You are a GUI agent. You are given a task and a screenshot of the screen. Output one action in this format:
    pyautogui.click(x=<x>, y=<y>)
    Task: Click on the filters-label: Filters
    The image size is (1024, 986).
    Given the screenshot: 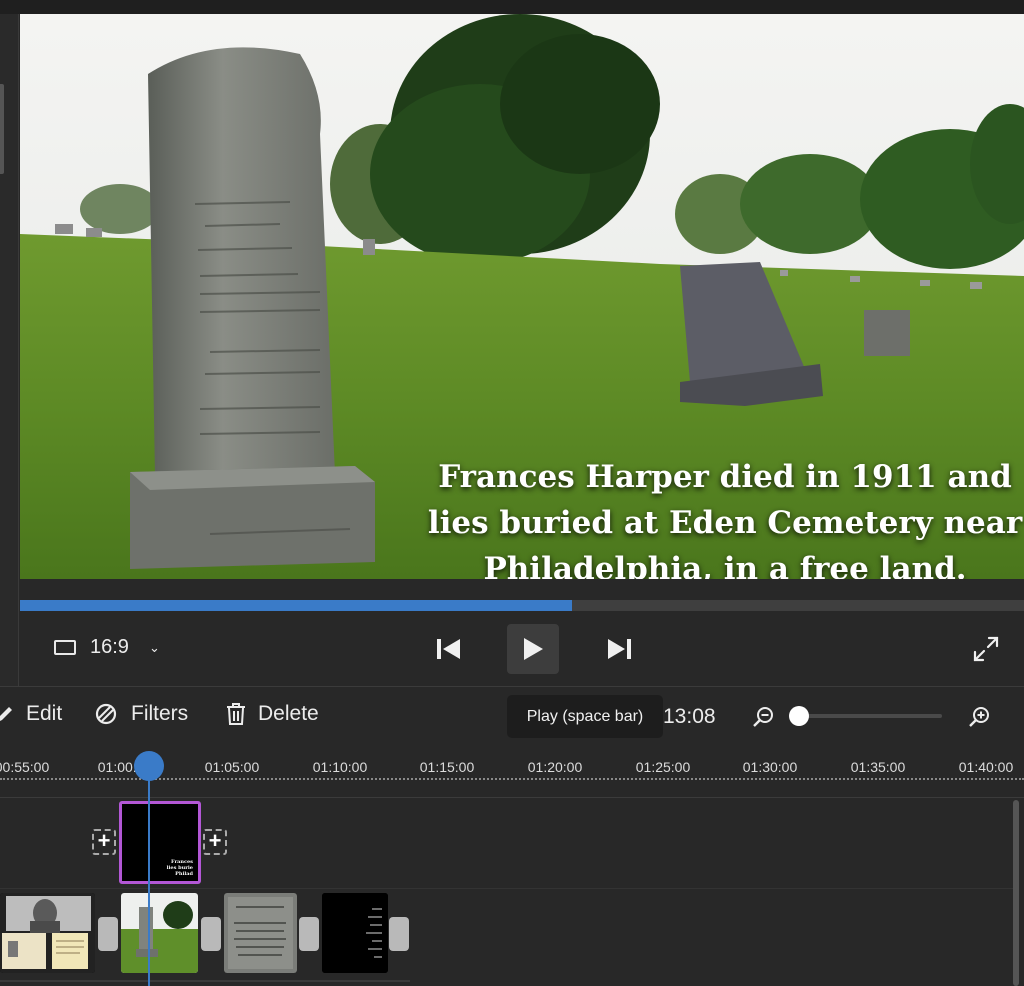 What is the action you would take?
    pyautogui.click(x=160, y=713)
    